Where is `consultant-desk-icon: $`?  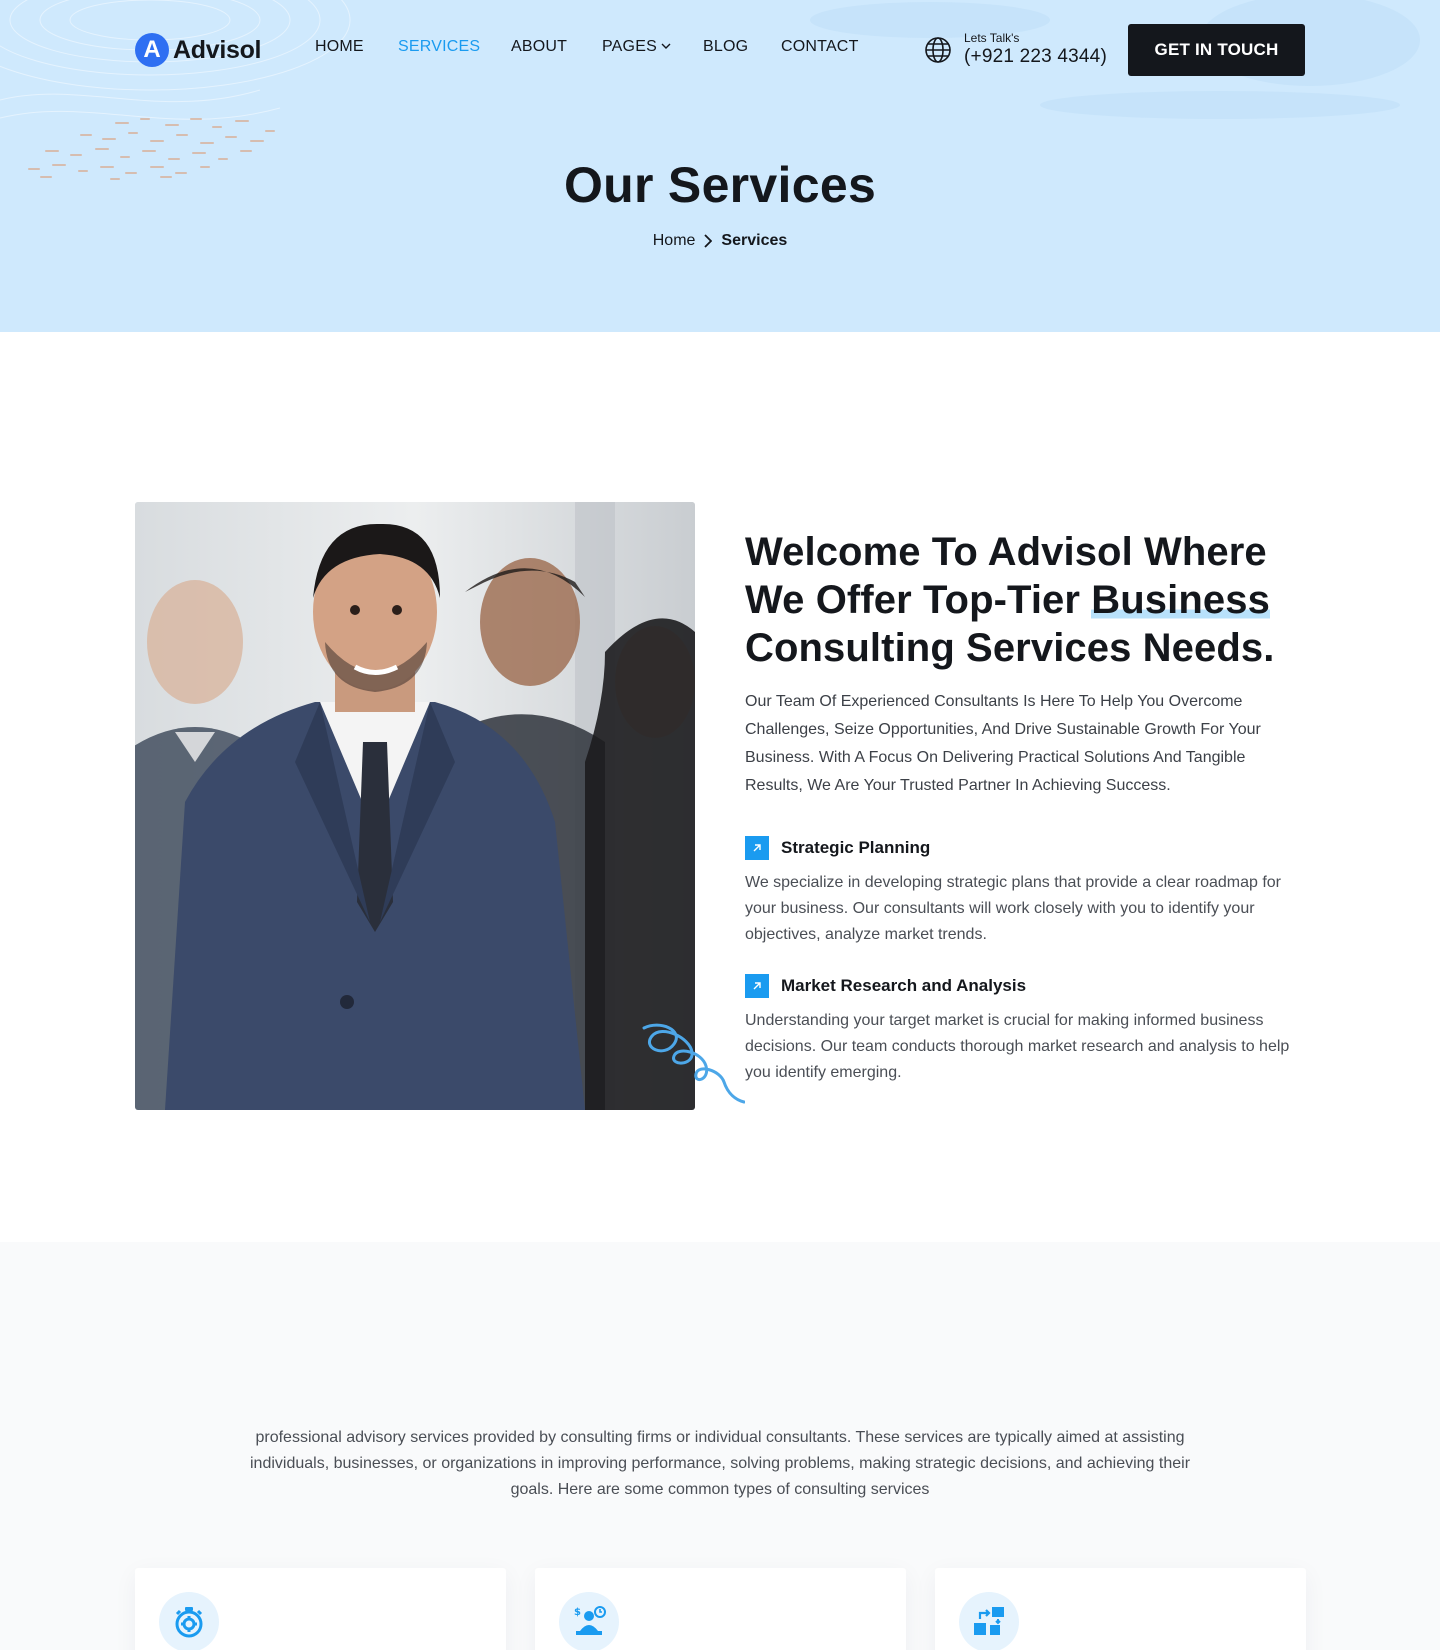
consultant-desk-icon: $ is located at coordinates (589, 1621).